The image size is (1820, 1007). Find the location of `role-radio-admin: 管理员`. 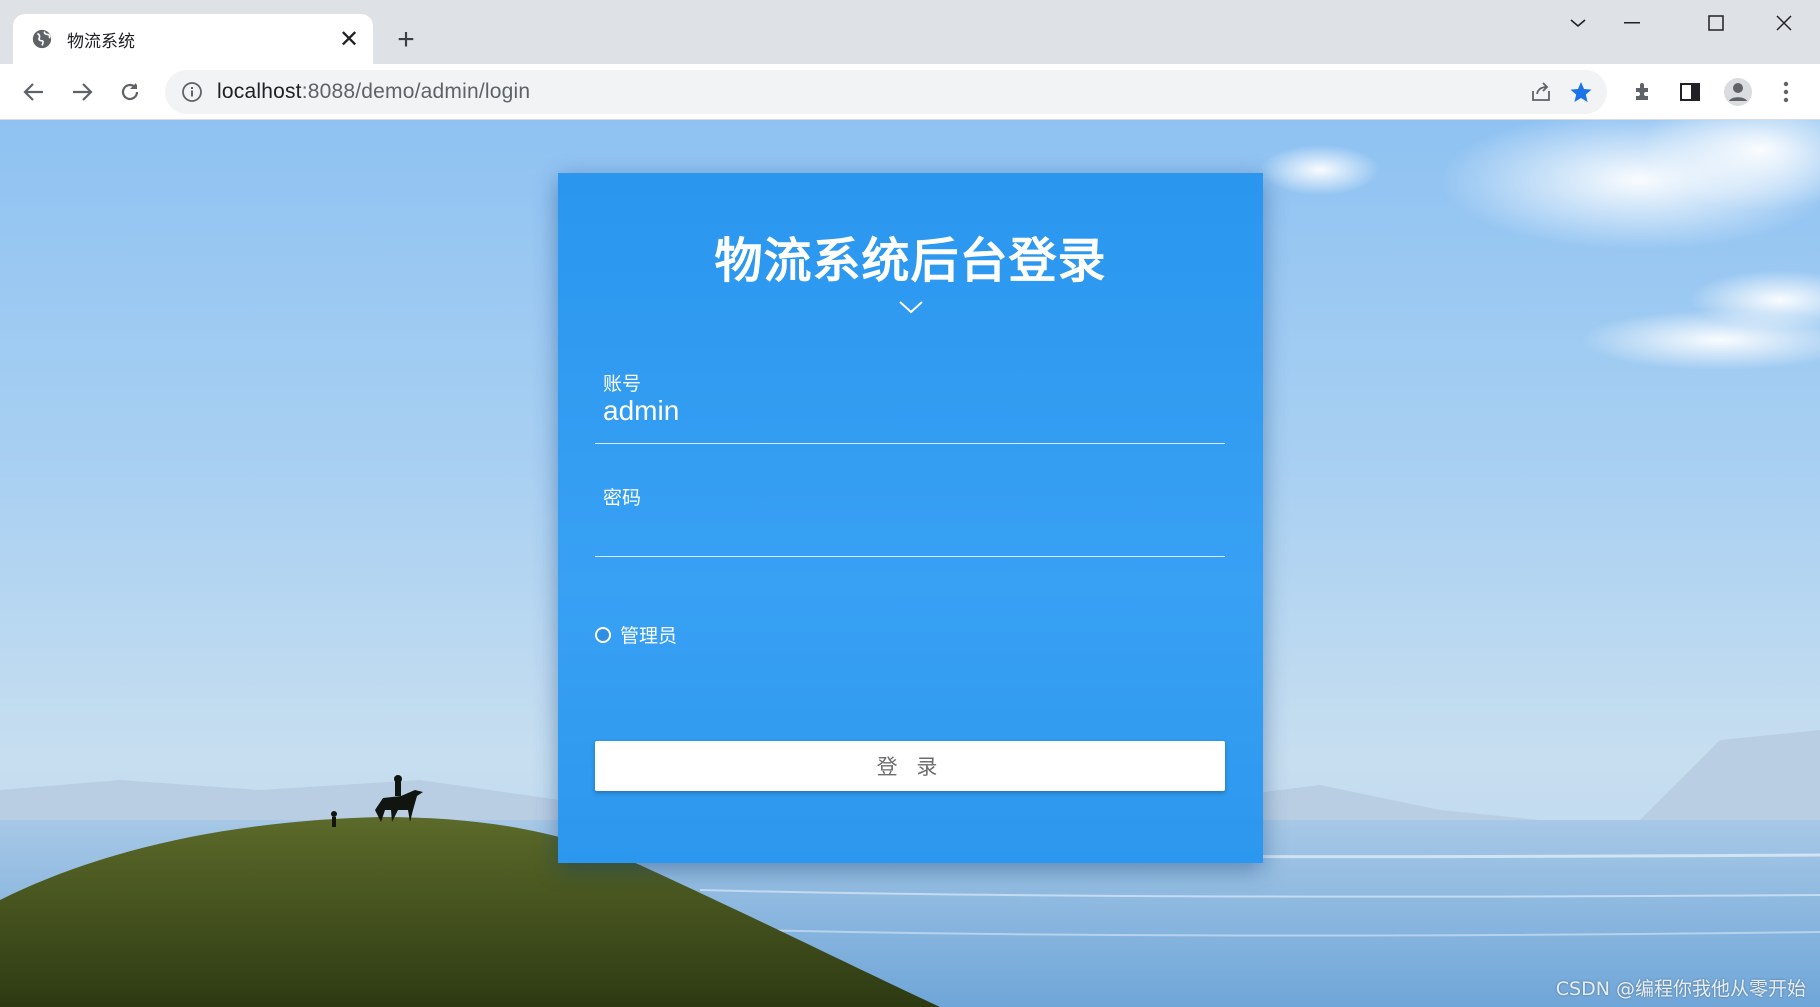

role-radio-admin: 管理员 is located at coordinates (636, 634).